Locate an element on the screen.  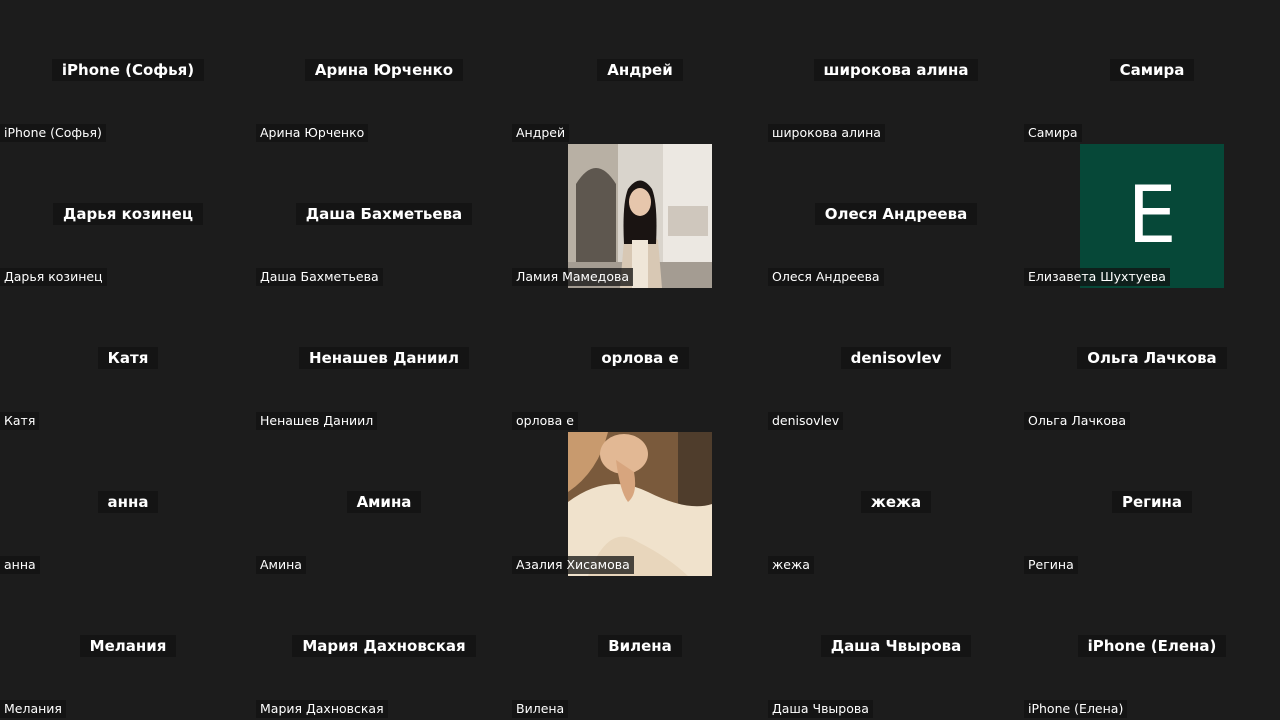
participant-tile-14: denisovlev denisovlev is located at coordinates (896, 360).